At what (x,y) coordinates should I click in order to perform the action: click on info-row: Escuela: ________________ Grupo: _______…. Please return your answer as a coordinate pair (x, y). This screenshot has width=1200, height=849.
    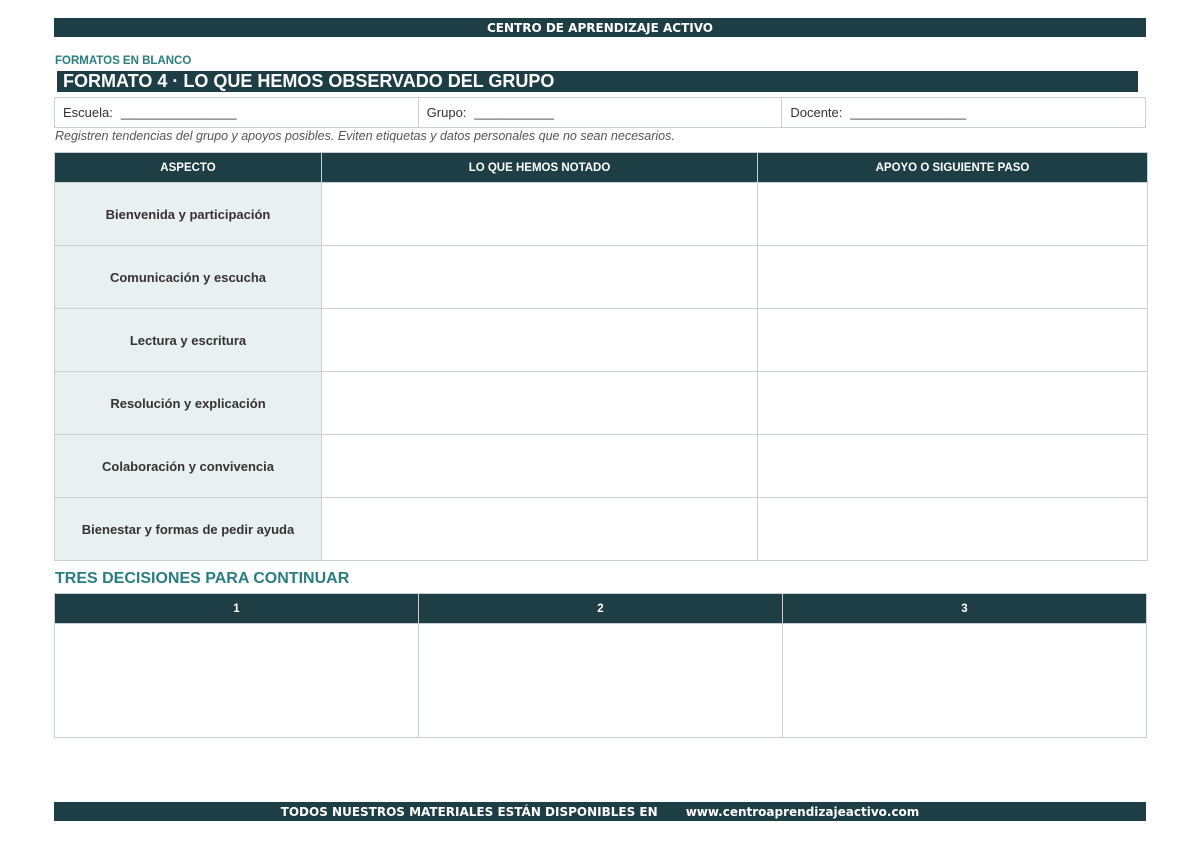
    Looking at the image, I should click on (600, 112).